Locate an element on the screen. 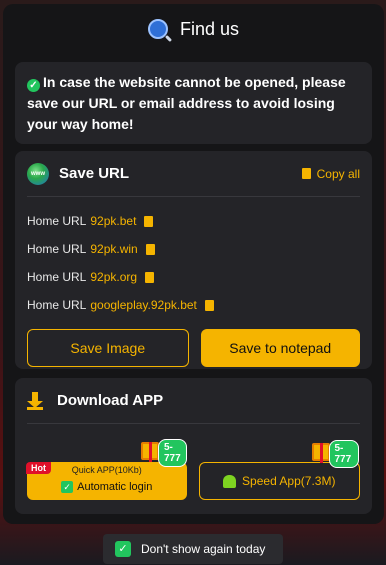  copy-all-label: Copy all is located at coordinates (338, 173).